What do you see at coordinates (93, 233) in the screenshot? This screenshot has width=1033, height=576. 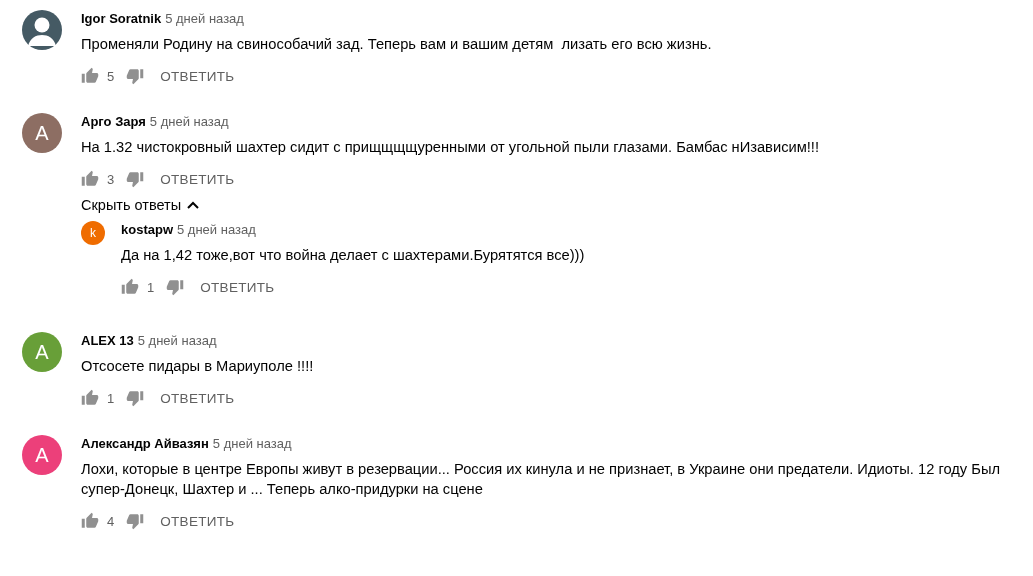 I see `avatar: k` at bounding box center [93, 233].